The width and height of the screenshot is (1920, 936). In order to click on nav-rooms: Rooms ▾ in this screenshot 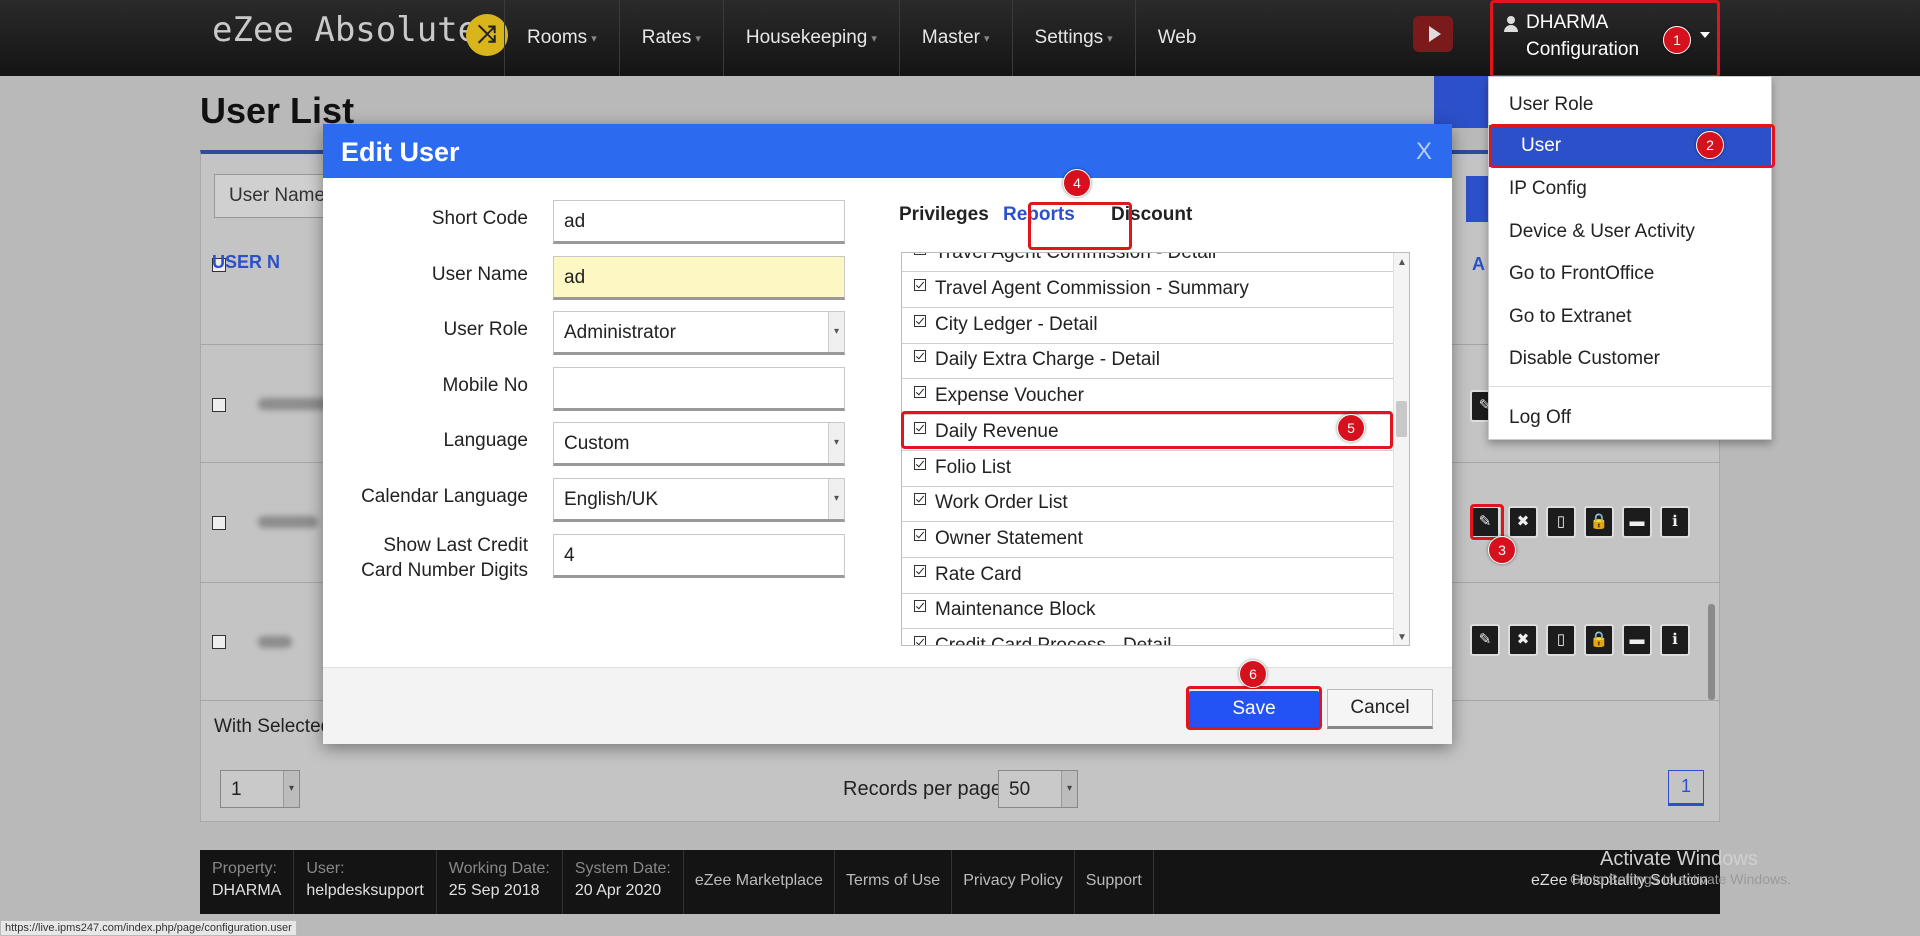, I will do `click(561, 38)`.